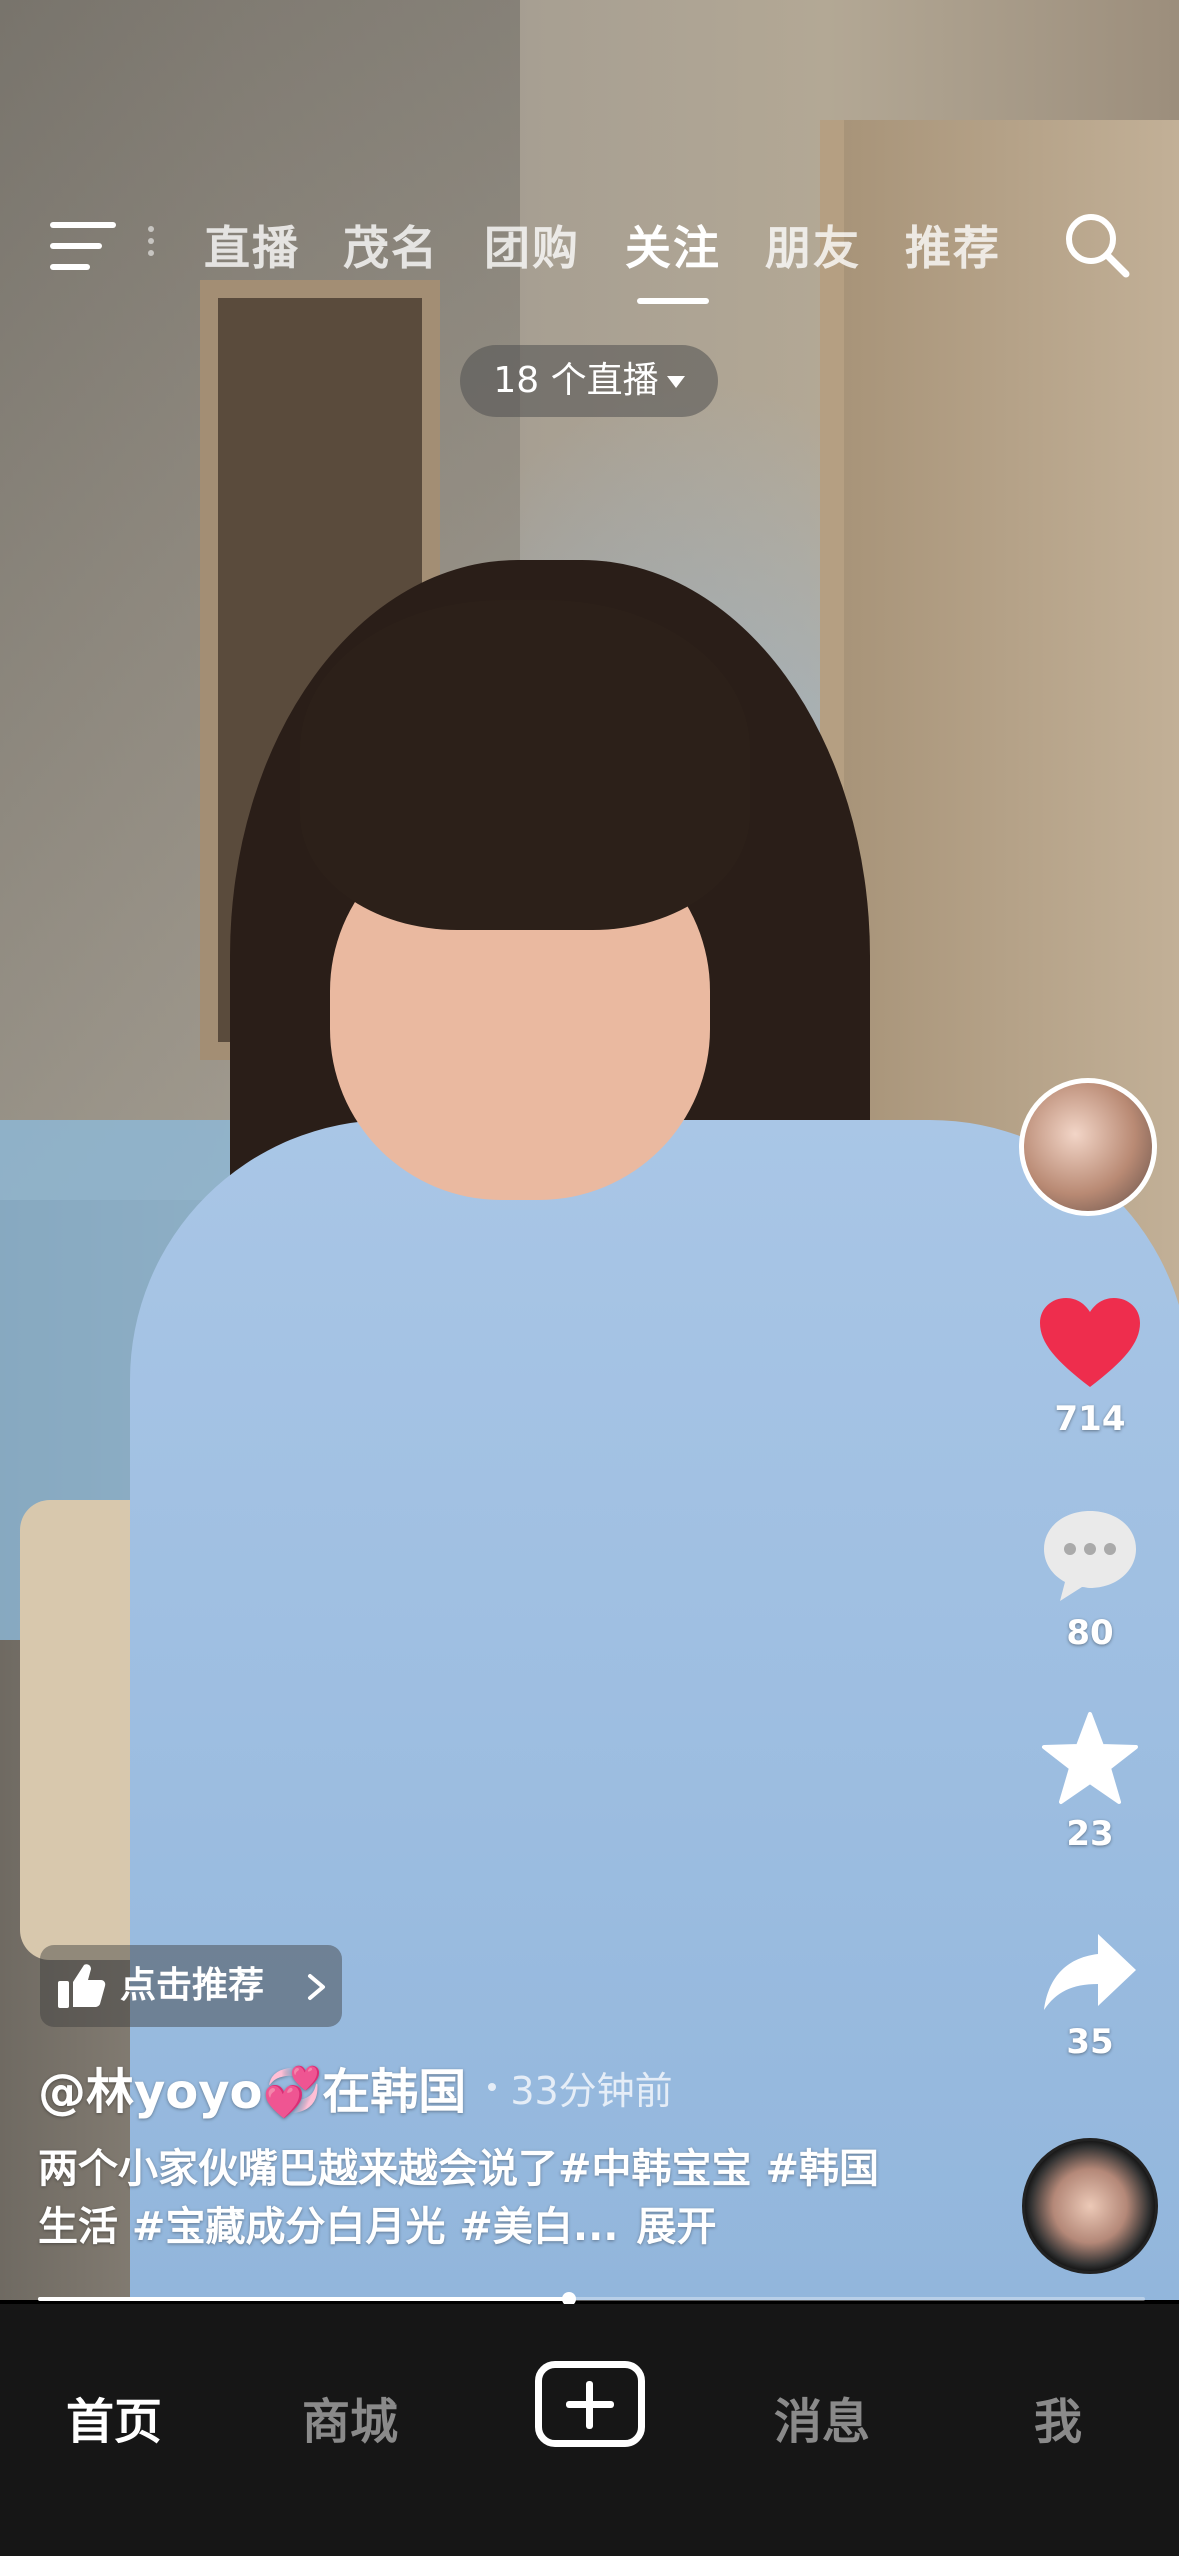 The width and height of the screenshot is (1179, 2556). I want to click on tab-live: 直播, so click(252, 245).